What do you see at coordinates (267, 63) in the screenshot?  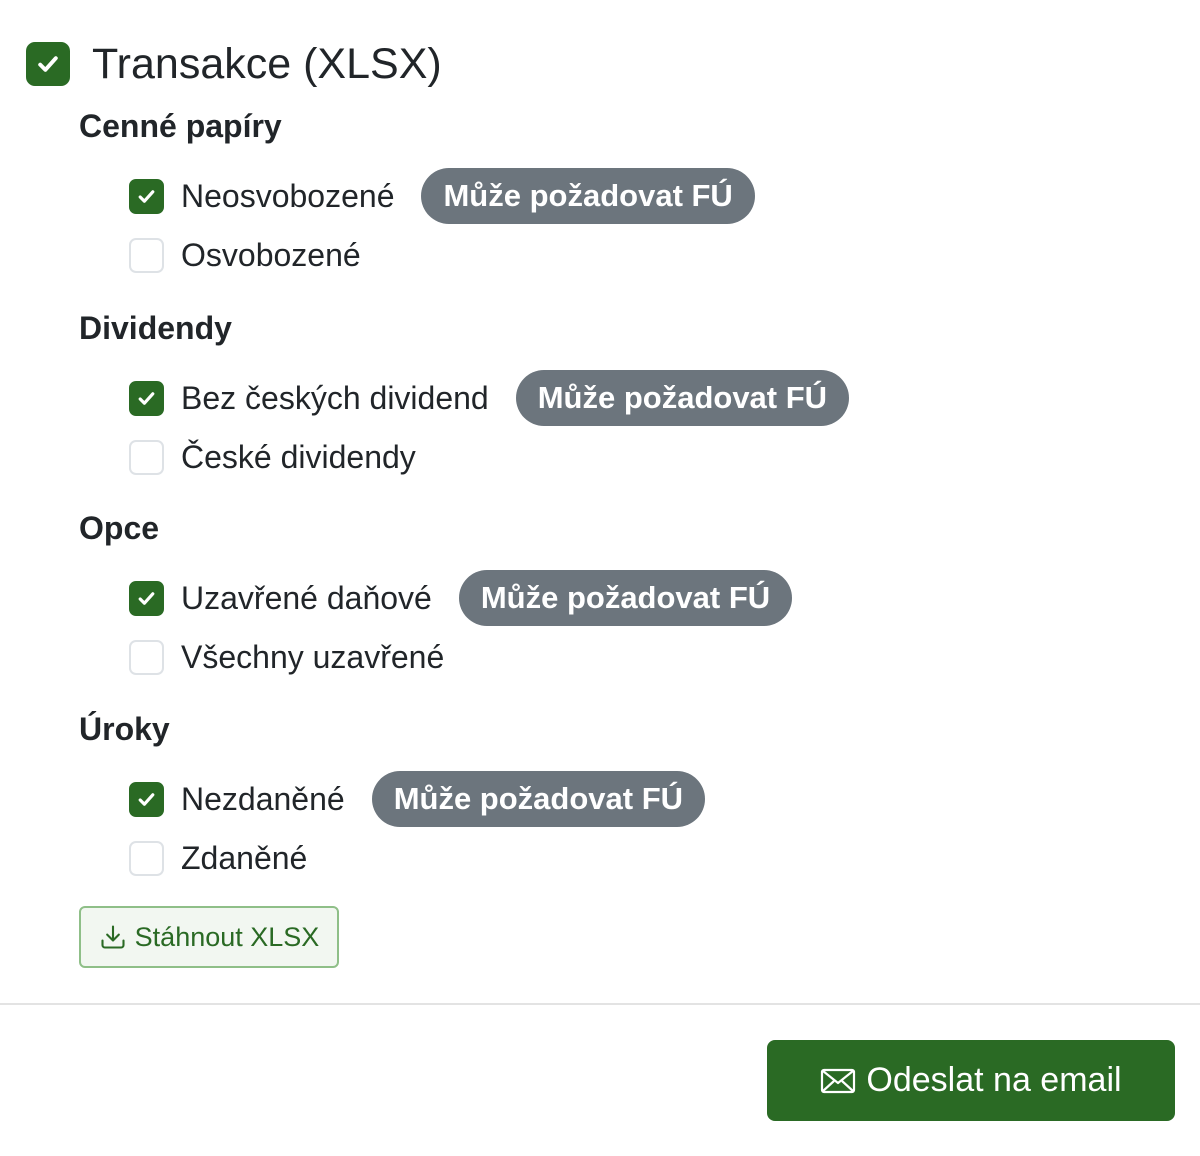 I see `transactions-xlsx-label: Transakce (XLSX)` at bounding box center [267, 63].